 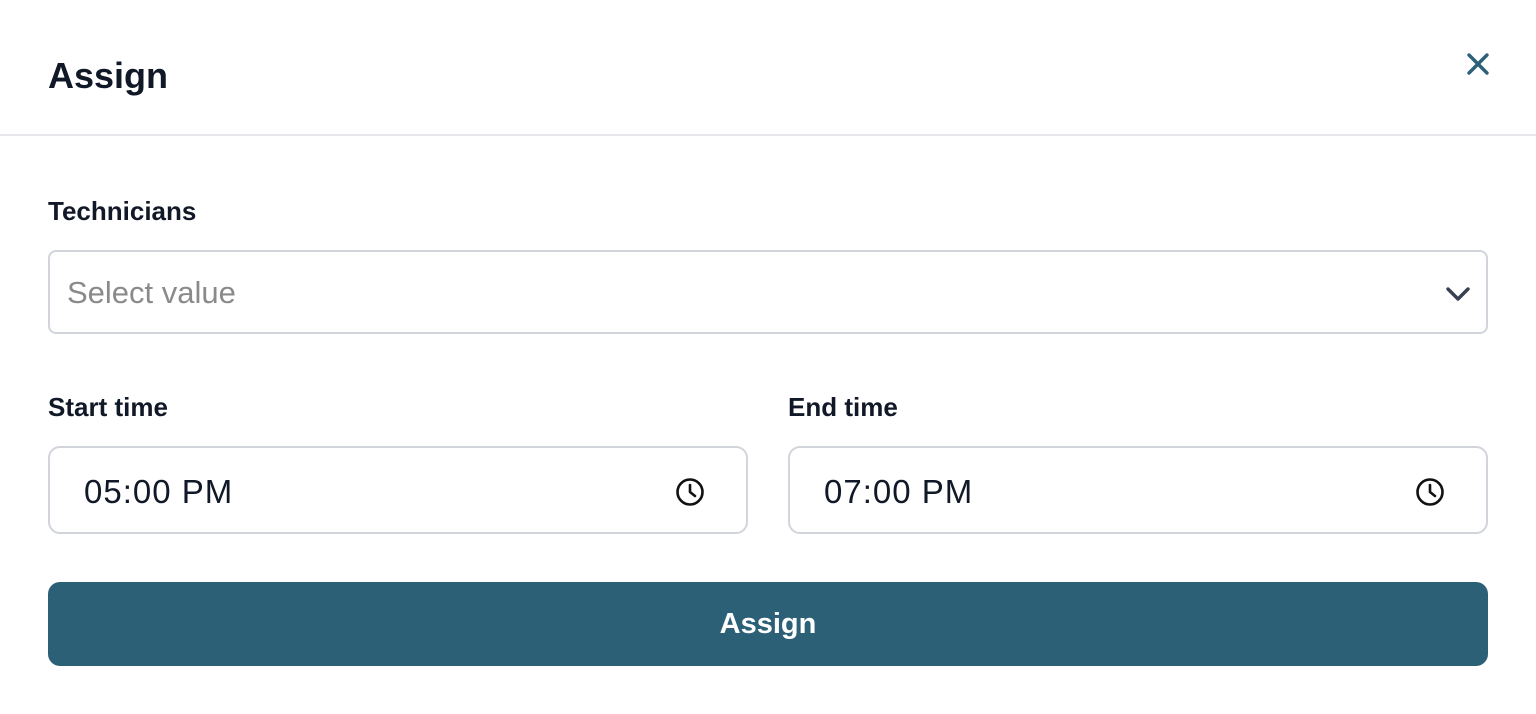 I want to click on chevron-down-icon, so click(x=1458, y=294).